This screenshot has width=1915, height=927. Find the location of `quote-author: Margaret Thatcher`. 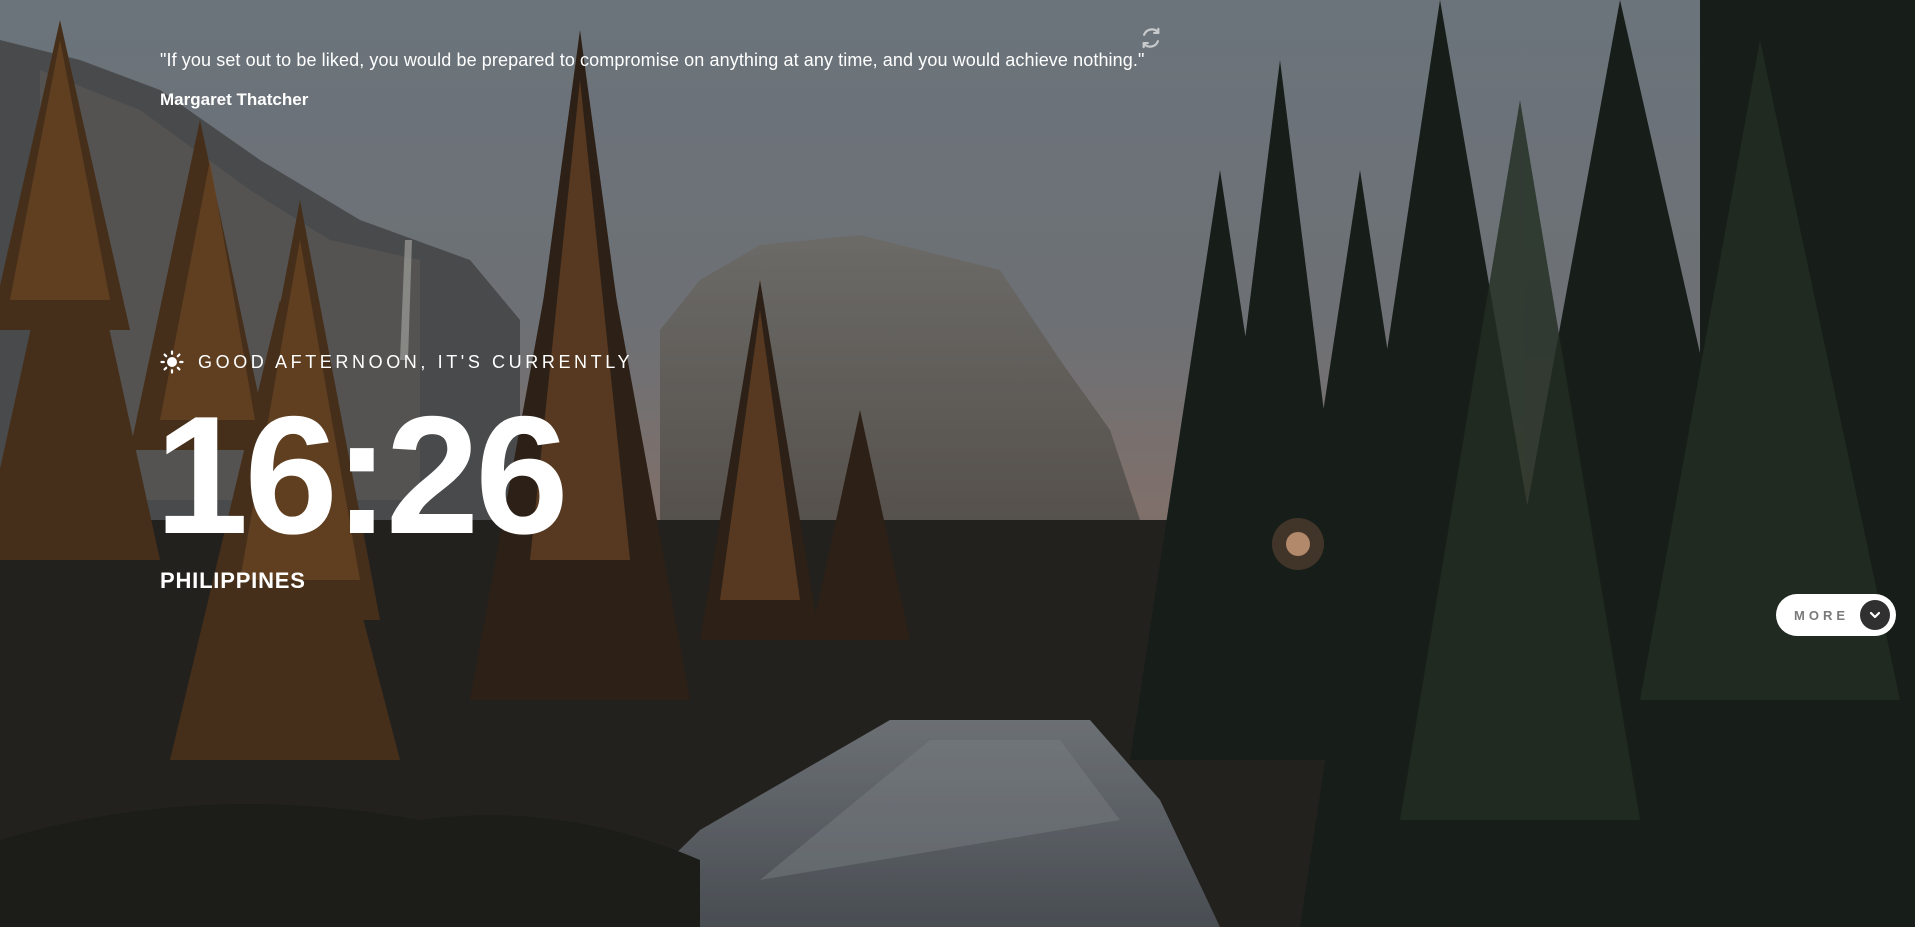

quote-author: Margaret Thatcher is located at coordinates (234, 99).